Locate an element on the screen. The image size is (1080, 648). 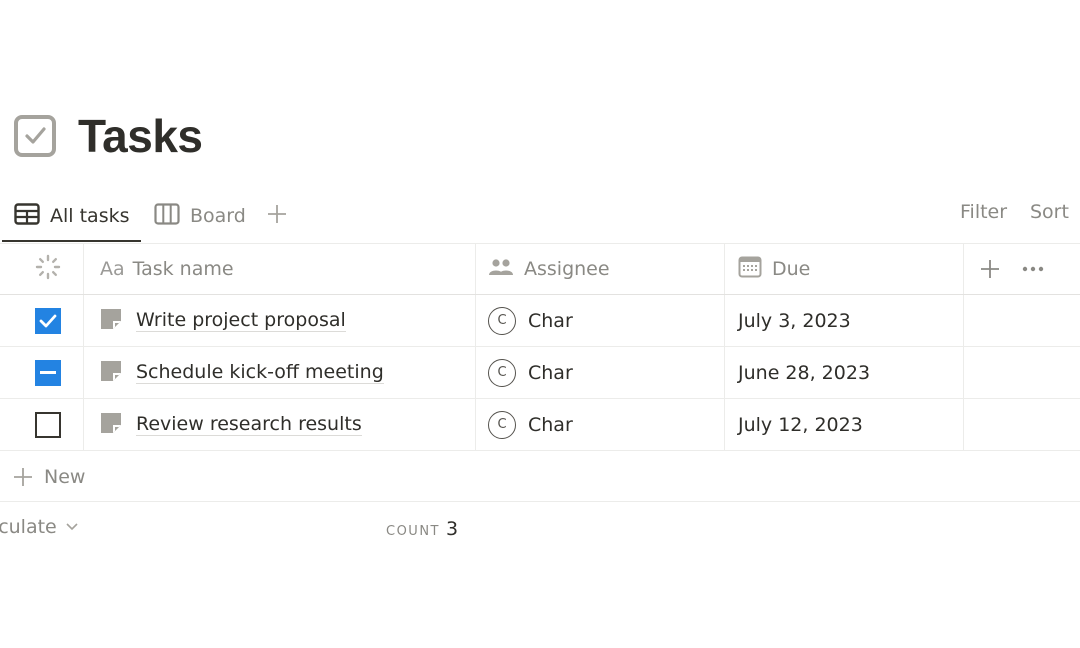
column-header-status is located at coordinates (42, 269).